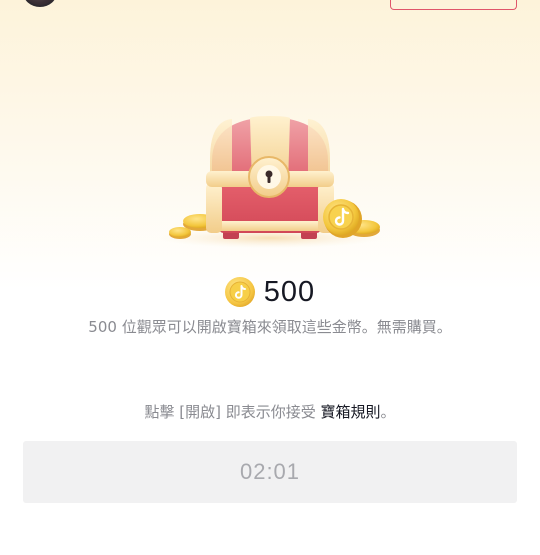 This screenshot has width=540, height=555. I want to click on treasure-chest-image, so click(270, 180).